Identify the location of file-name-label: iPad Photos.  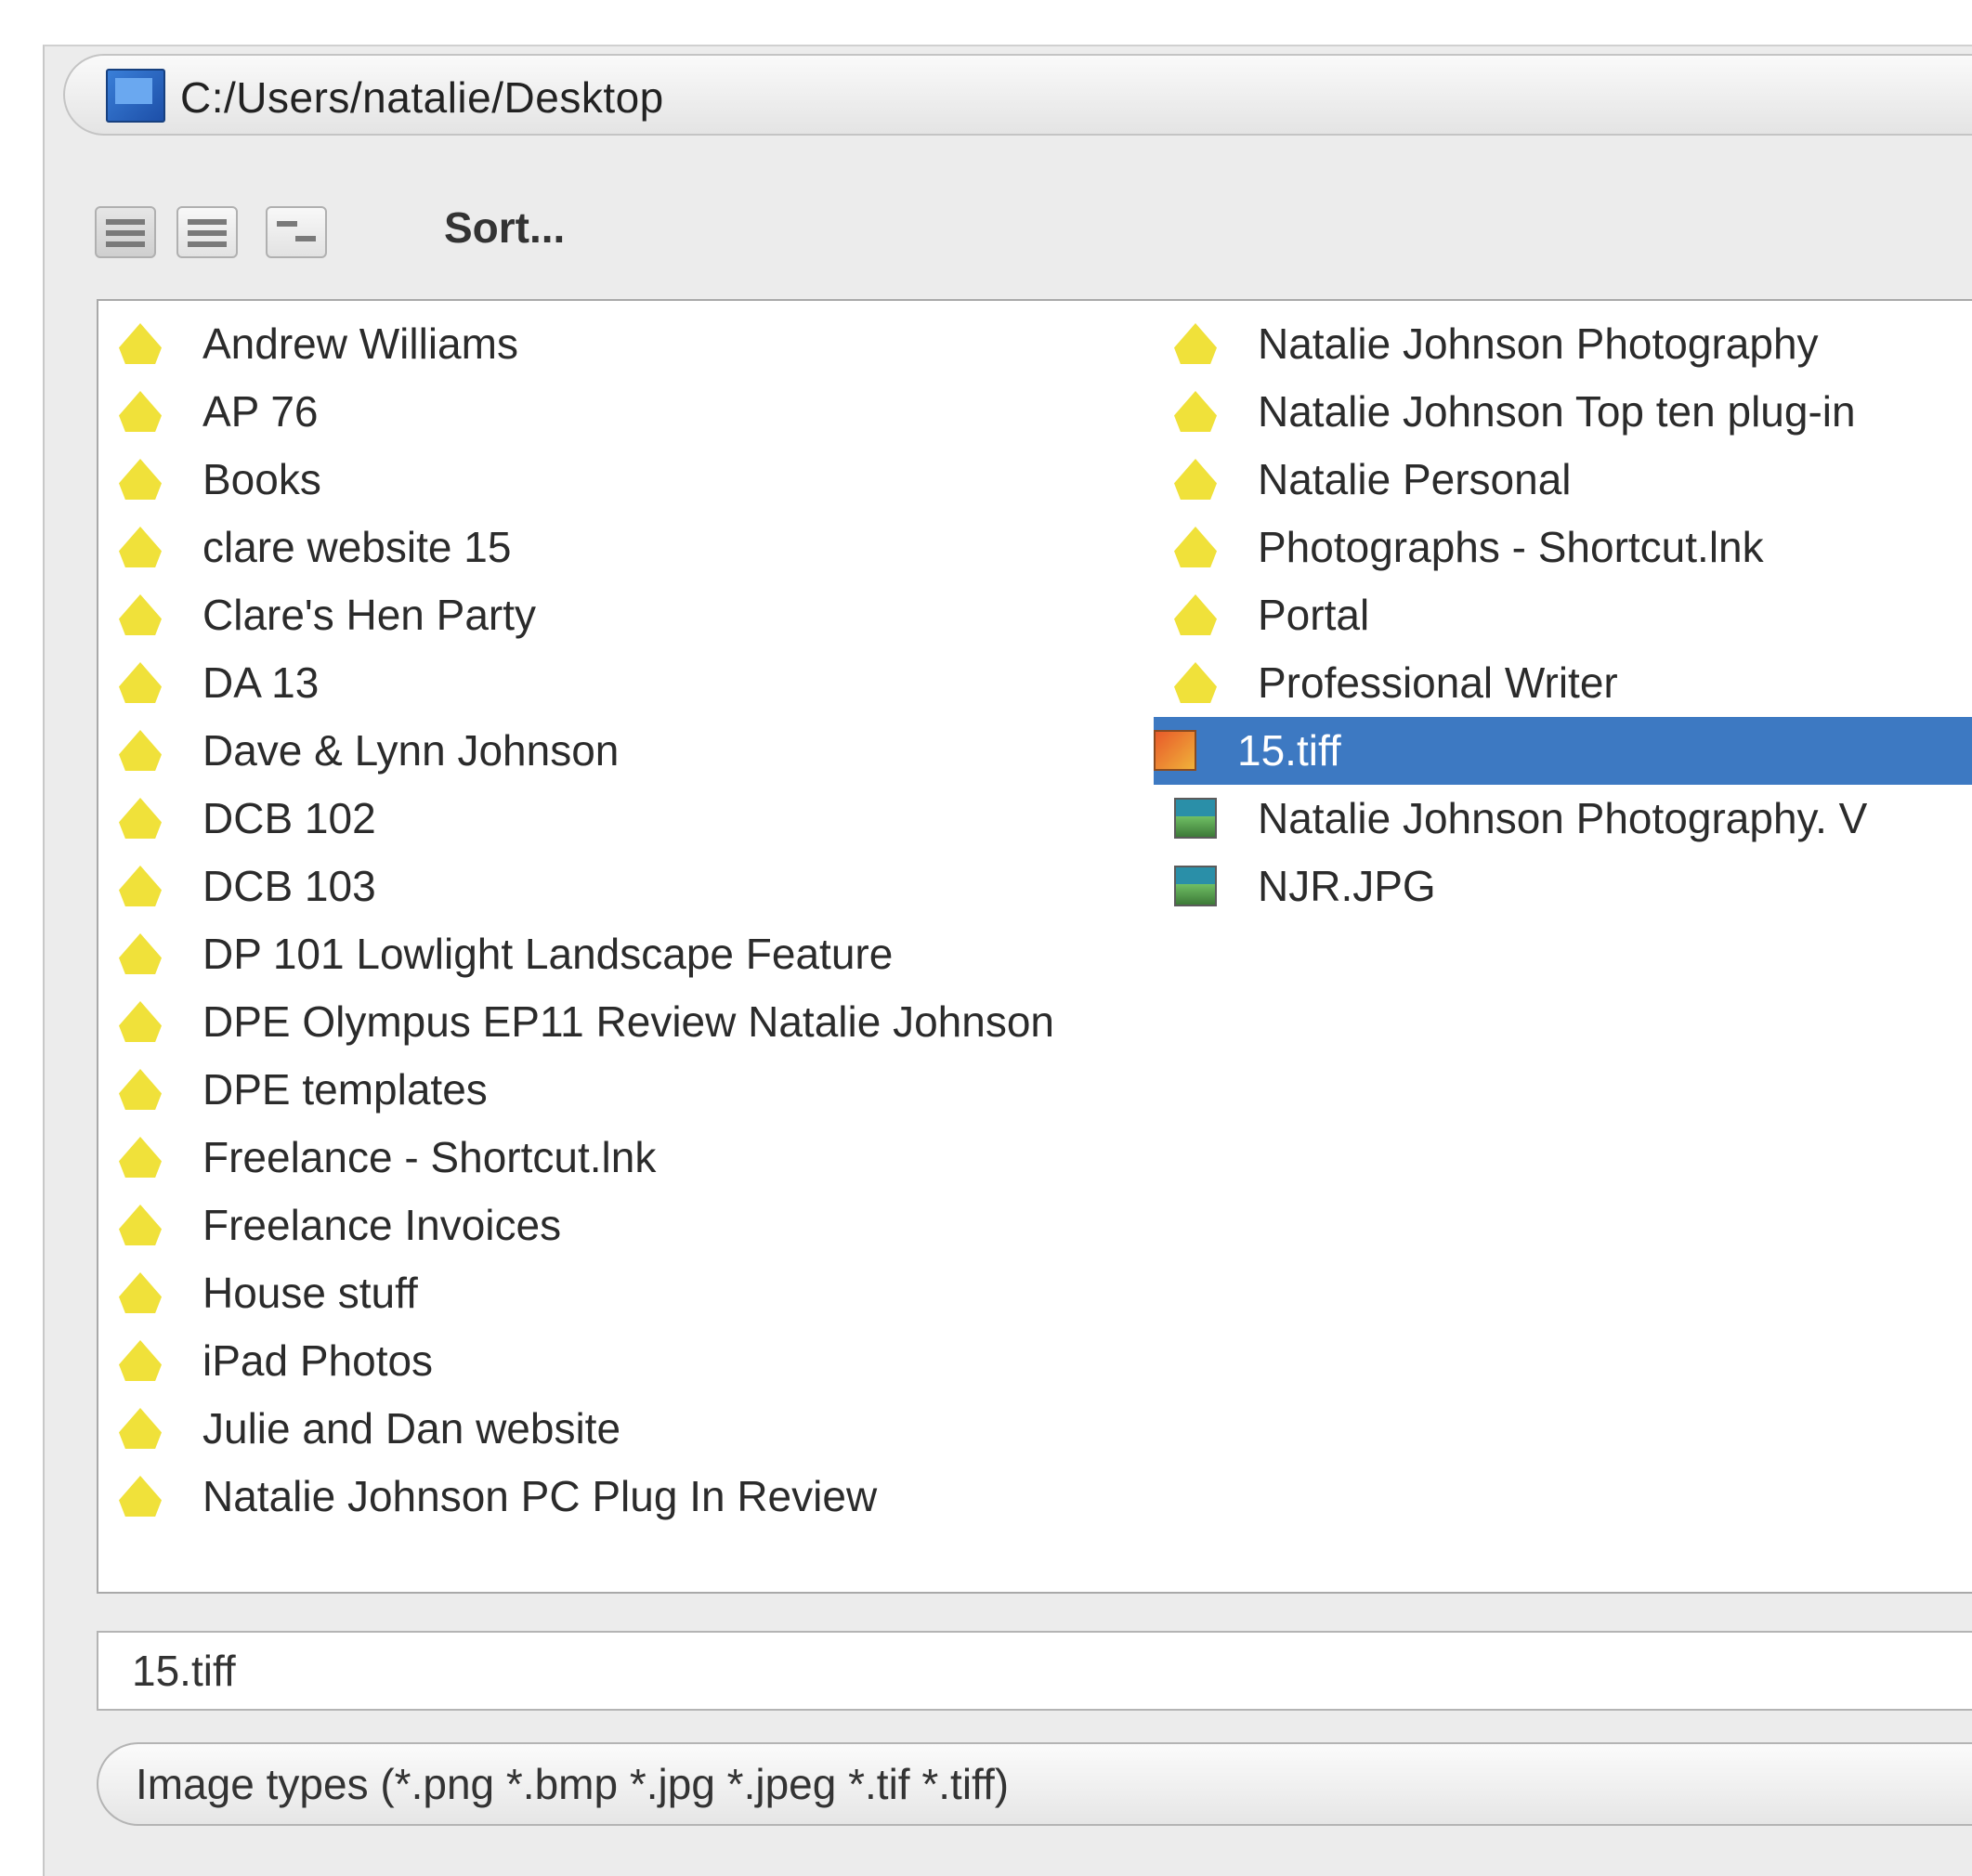
(318, 1360).